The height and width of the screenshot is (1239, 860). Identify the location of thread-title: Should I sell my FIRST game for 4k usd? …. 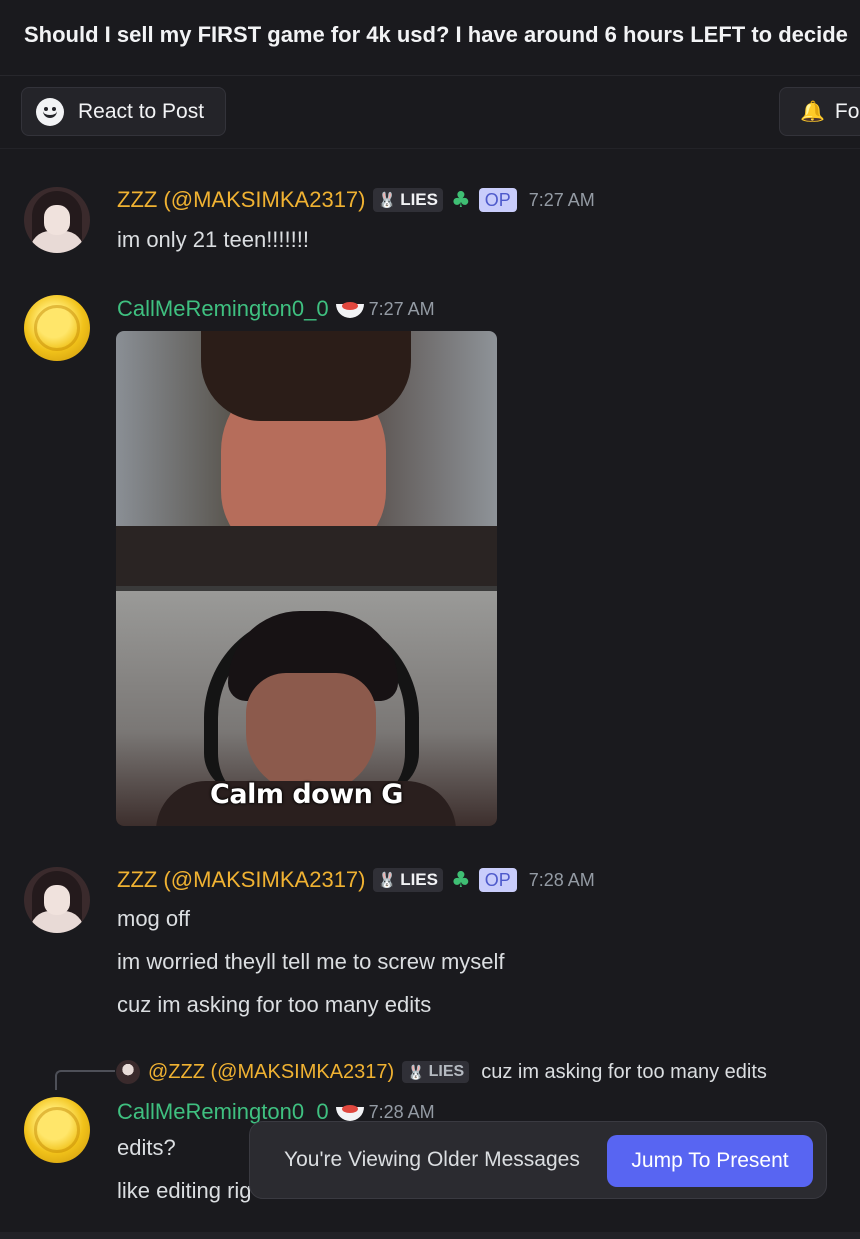
(436, 34).